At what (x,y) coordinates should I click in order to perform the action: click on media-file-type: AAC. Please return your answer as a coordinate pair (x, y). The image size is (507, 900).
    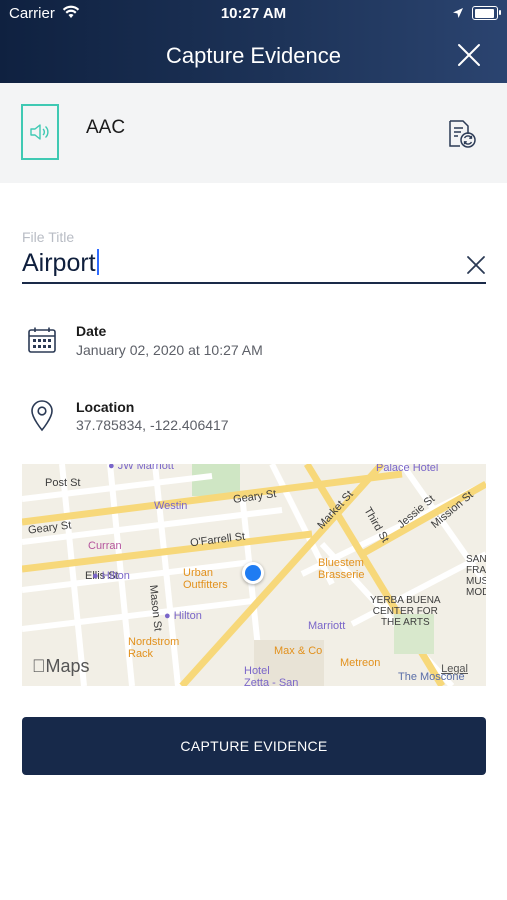
    Looking at the image, I should click on (106, 127).